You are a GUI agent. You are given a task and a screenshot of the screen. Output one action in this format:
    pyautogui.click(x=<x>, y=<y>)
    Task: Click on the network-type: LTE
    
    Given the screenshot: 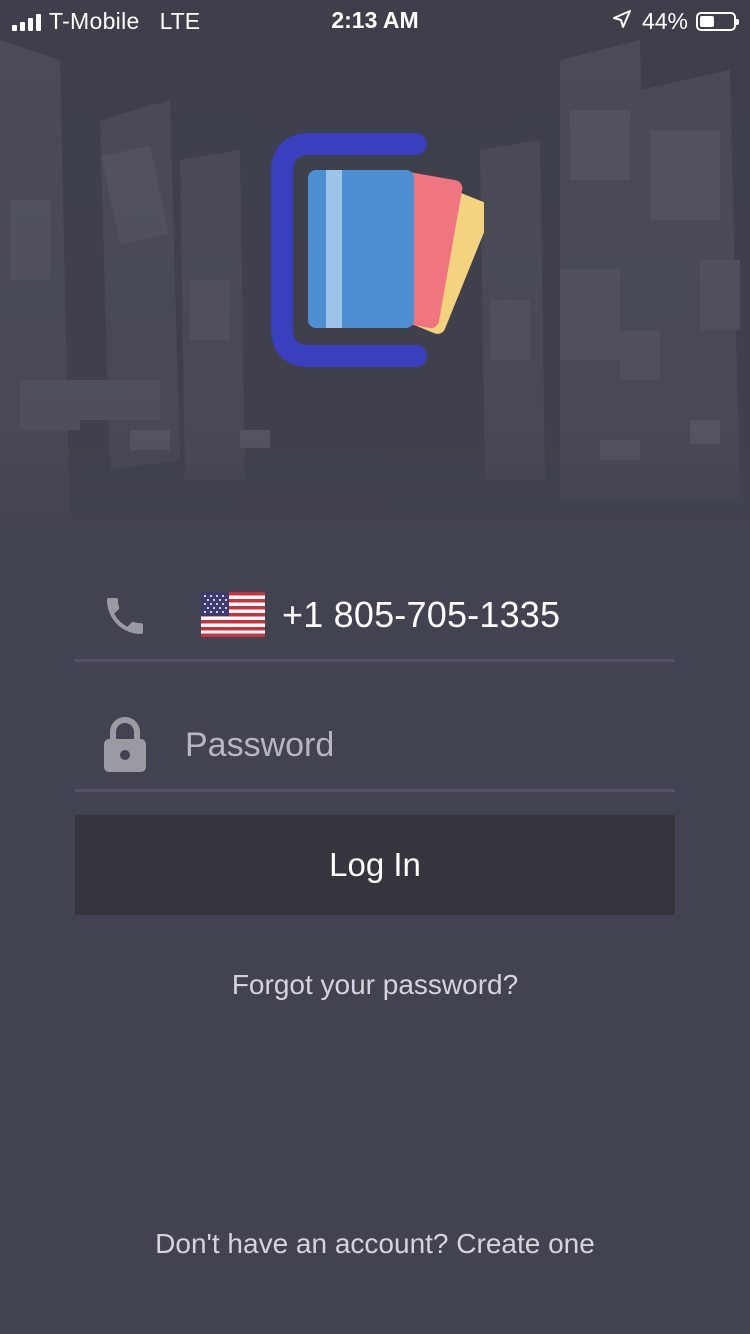 What is the action you would take?
    pyautogui.click(x=180, y=21)
    